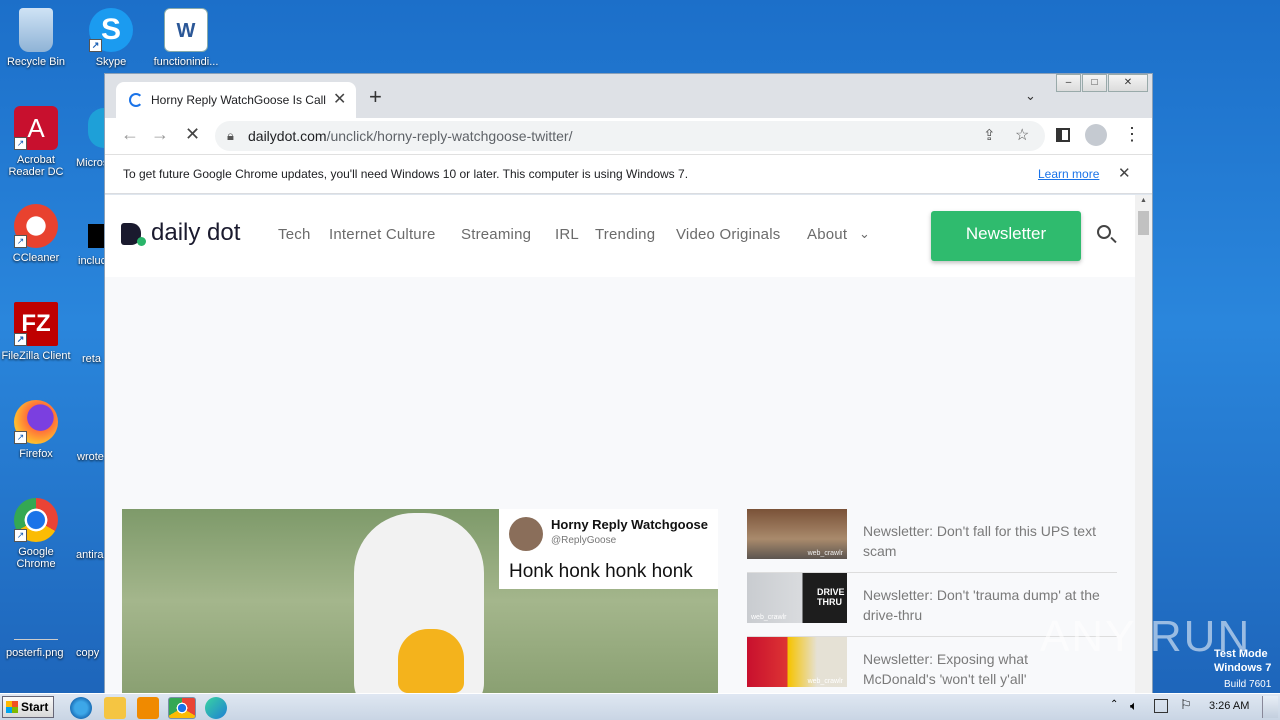 This screenshot has height=720, width=1280. What do you see at coordinates (36, 62) in the screenshot?
I see `desktop-icon-label: Recycle Bin` at bounding box center [36, 62].